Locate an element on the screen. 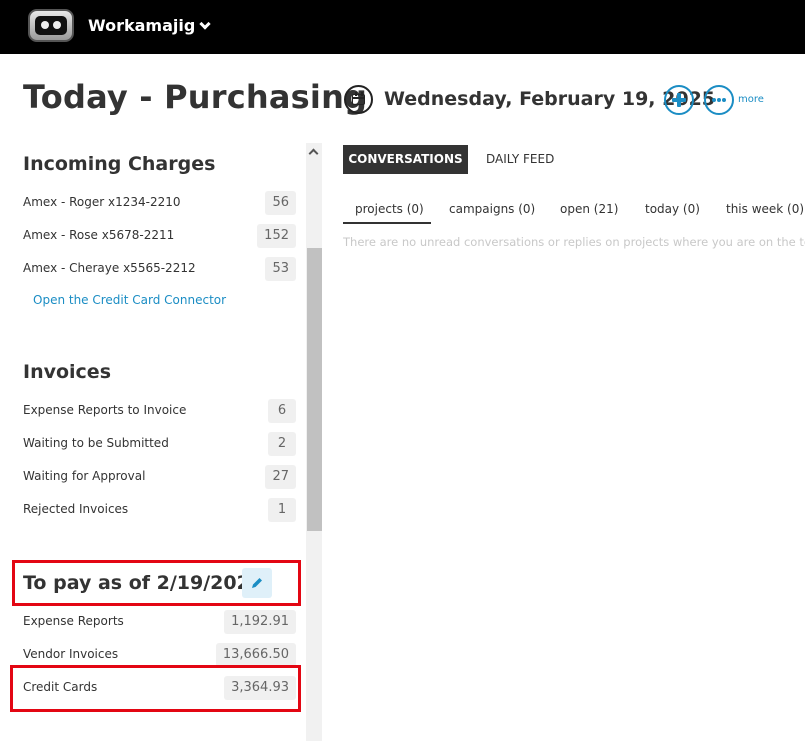 The width and height of the screenshot is (805, 741). amount-badge: 1,192.91 is located at coordinates (260, 622).